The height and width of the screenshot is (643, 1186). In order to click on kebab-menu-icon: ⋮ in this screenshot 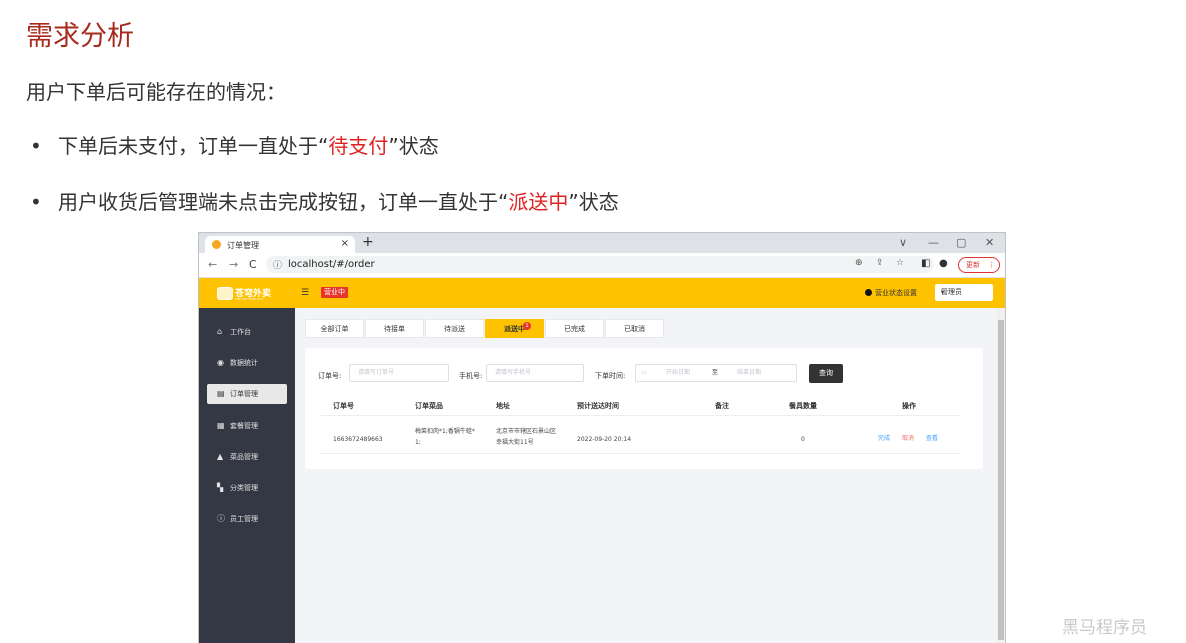, I will do `click(988, 265)`.